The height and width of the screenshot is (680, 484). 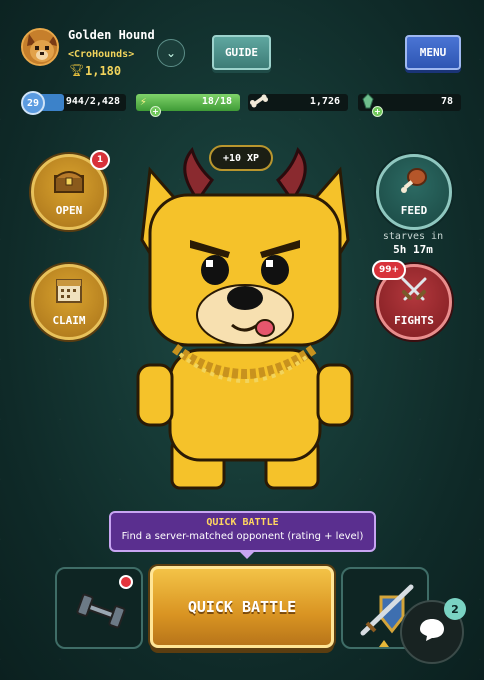 I want to click on player-name: Golden Hound, so click(x=111, y=35).